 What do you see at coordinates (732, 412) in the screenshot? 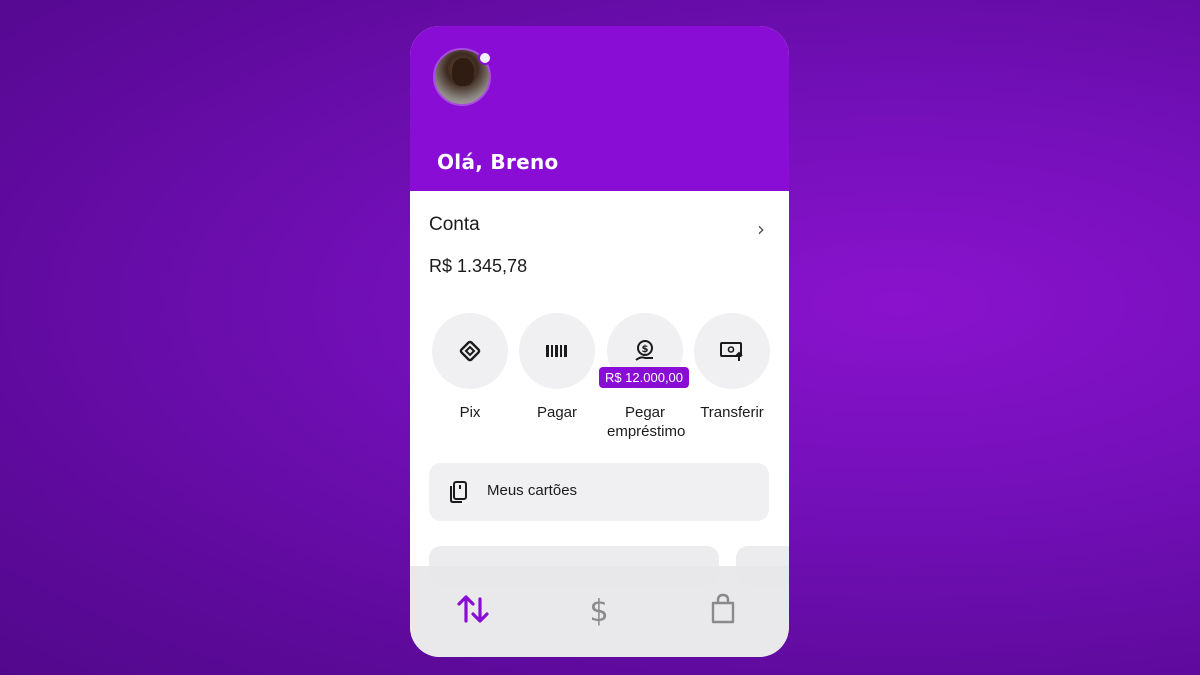
I see `action-label: Transferir` at bounding box center [732, 412].